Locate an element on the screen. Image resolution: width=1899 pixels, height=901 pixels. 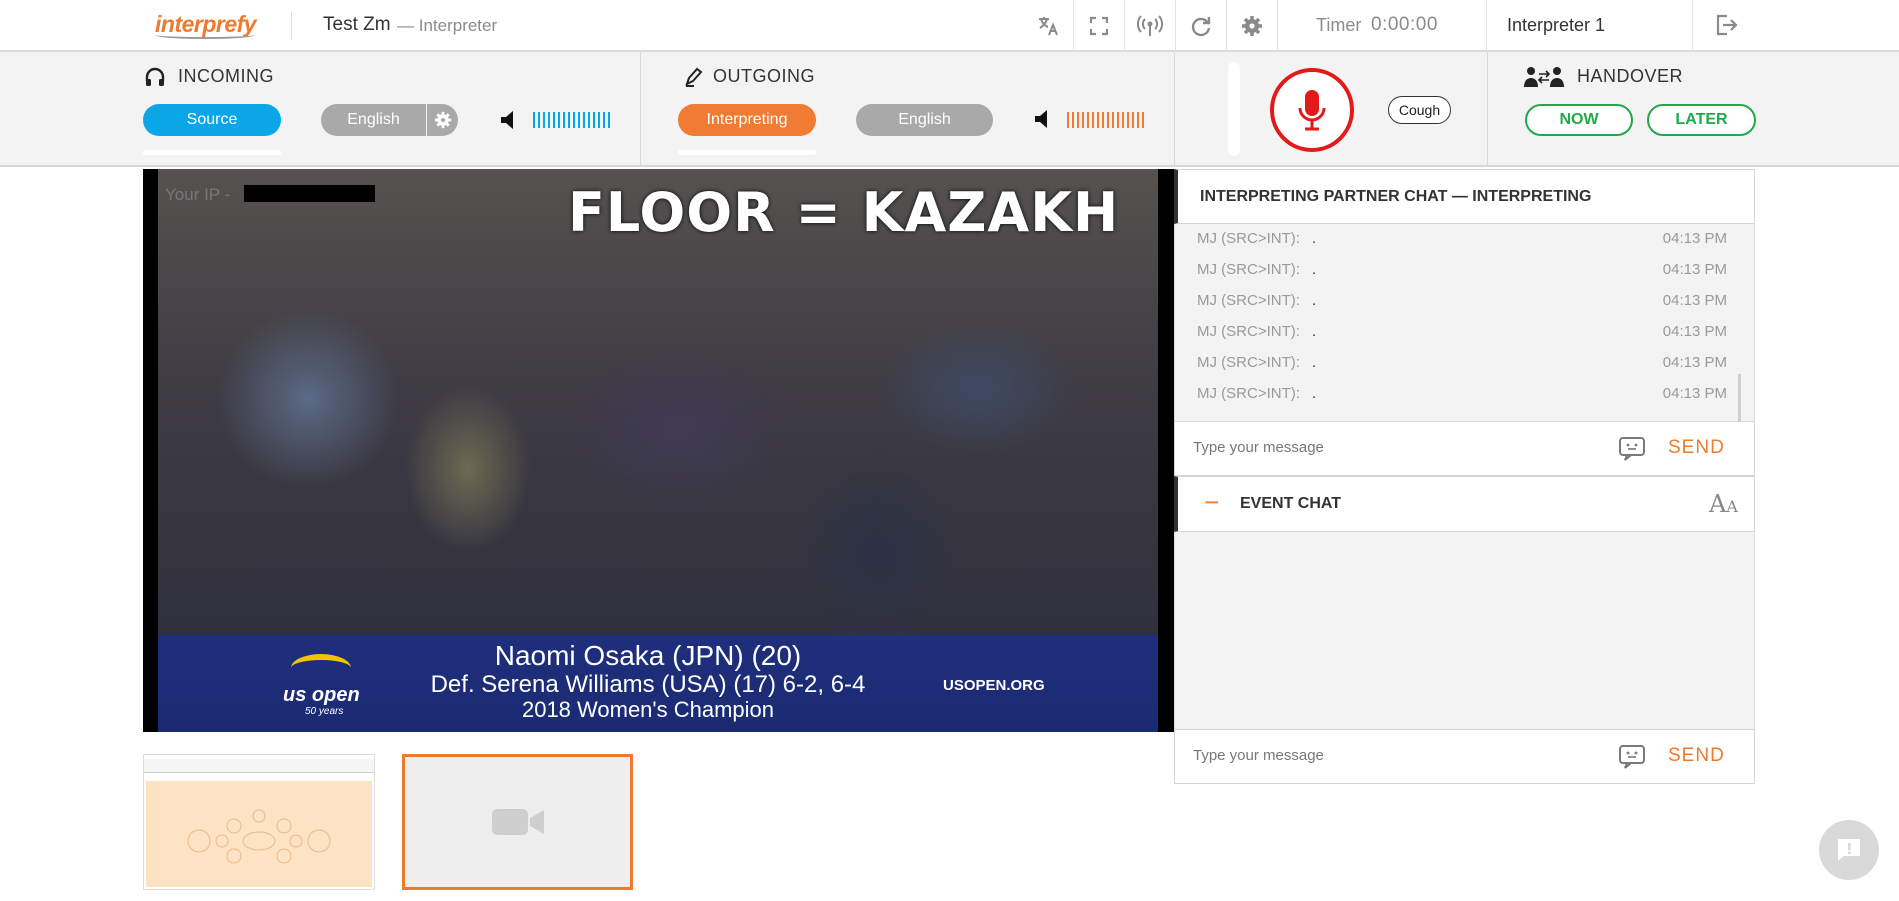
microphone-button is located at coordinates (1312, 110).